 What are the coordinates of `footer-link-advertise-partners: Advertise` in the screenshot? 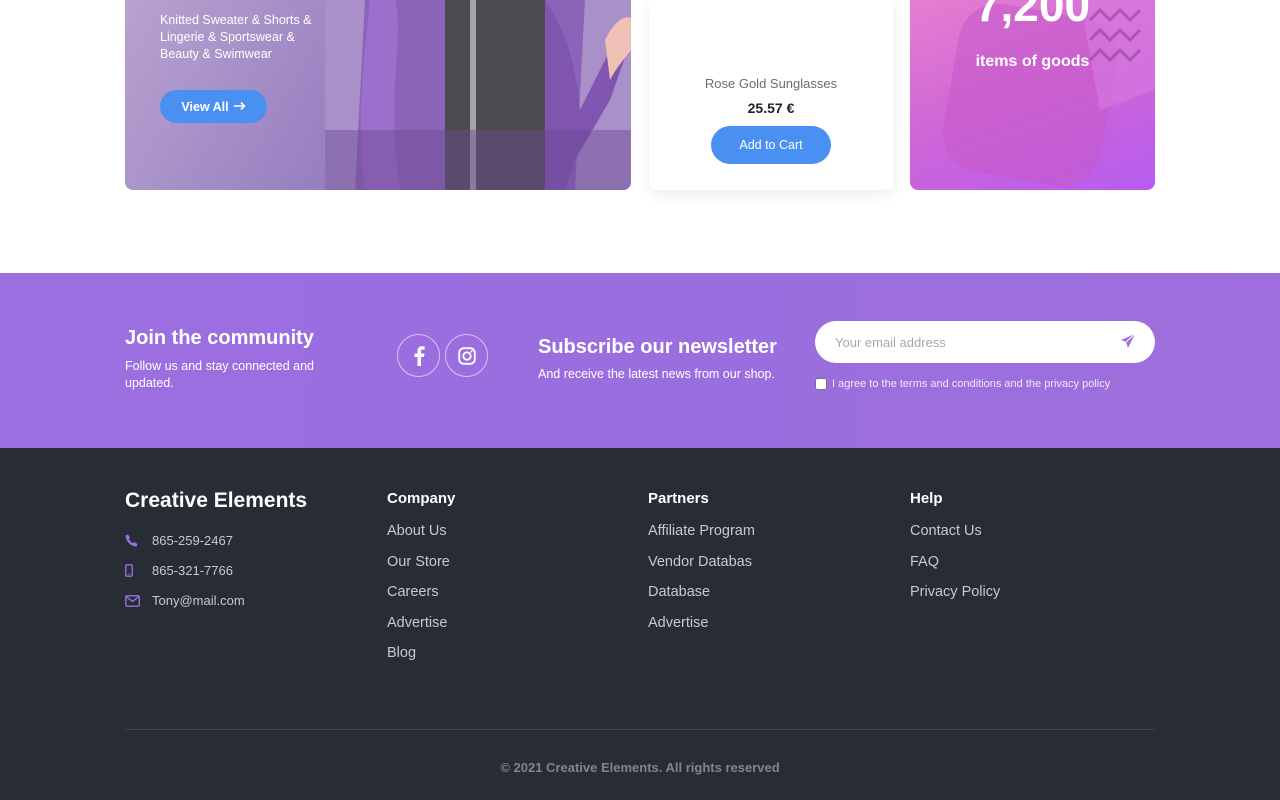 It's located at (701, 630).